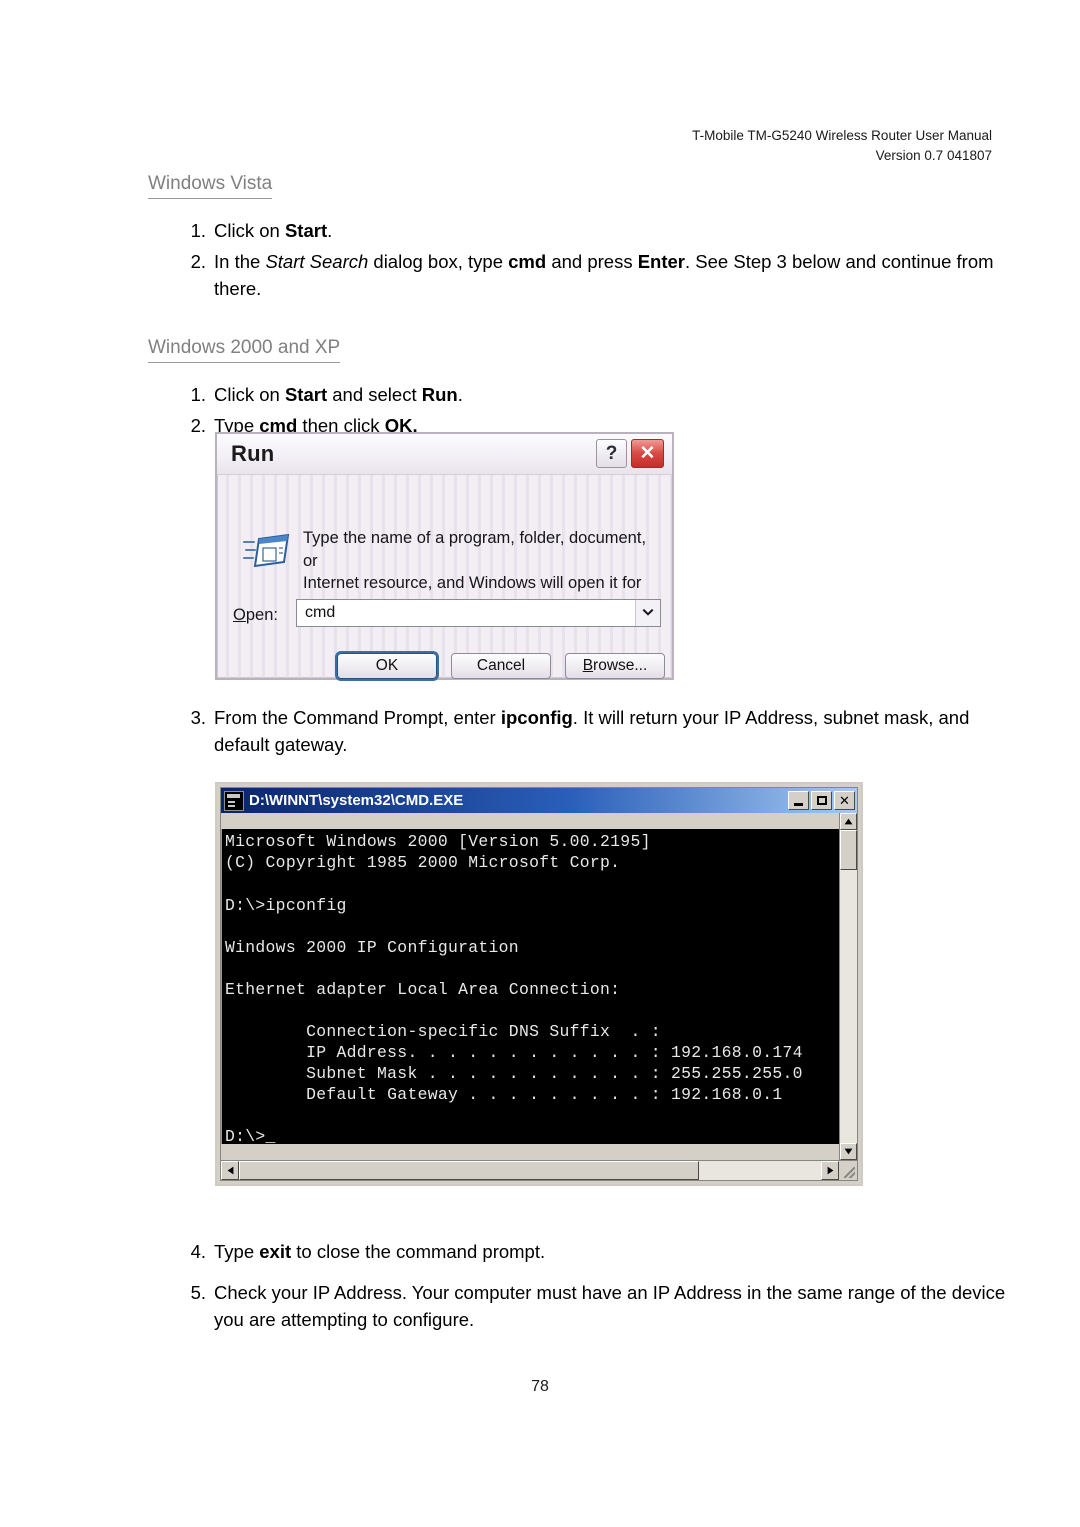 The image size is (1080, 1527). Describe the element at coordinates (601, 230) in the screenshot. I see `list-item: 1. Click on Start.` at that location.